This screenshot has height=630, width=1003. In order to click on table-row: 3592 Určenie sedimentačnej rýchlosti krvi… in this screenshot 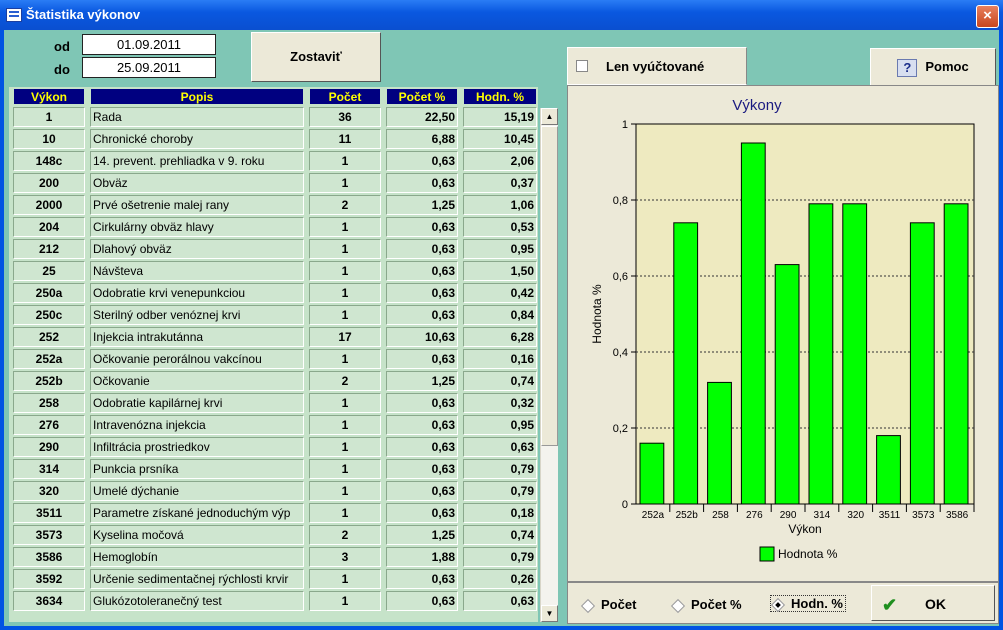, I will do `click(273, 579)`.